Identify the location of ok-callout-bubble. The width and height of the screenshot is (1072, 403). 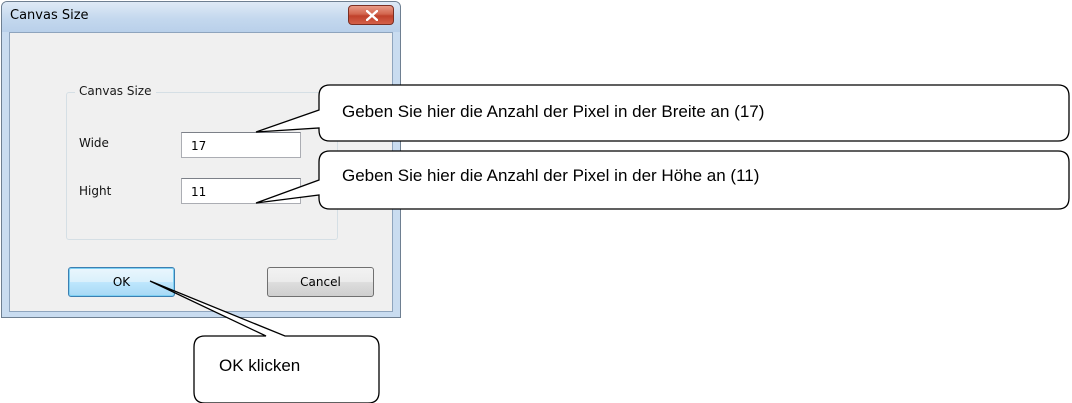
(264, 341).